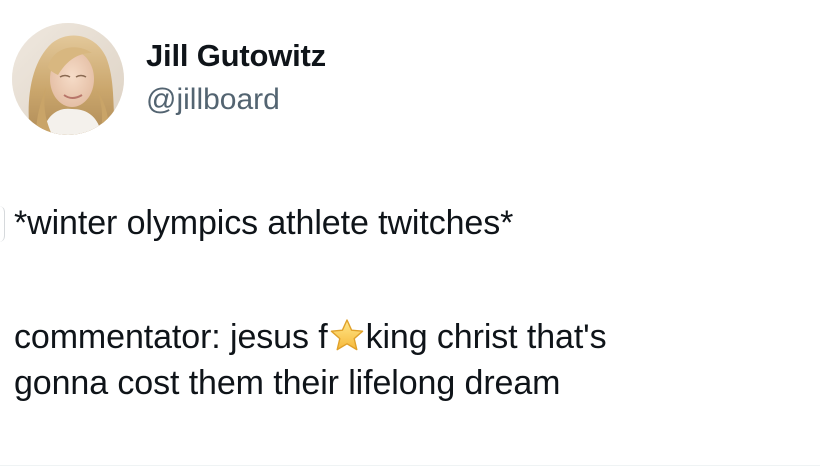  I want to click on profile-photo-avatar, so click(68, 79).